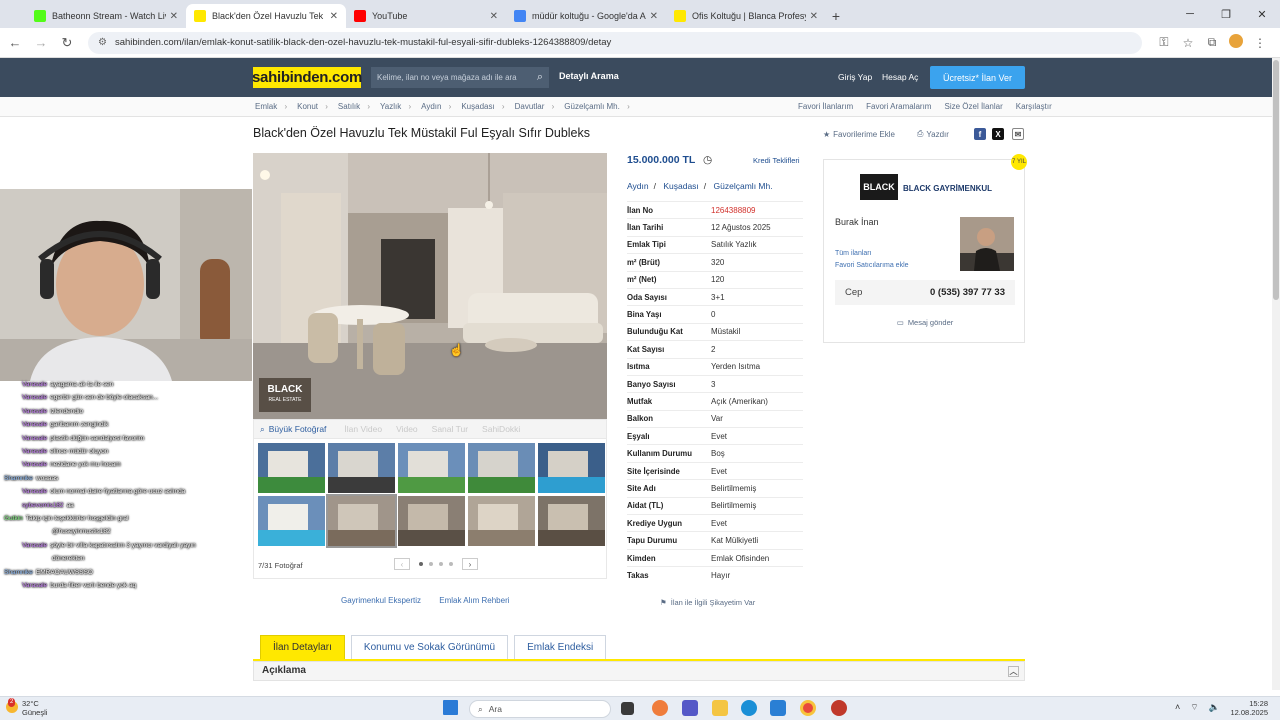  What do you see at coordinates (429, 647) in the screenshot?
I see `tab-location: Konumu ve Sokak Görünümü` at bounding box center [429, 647].